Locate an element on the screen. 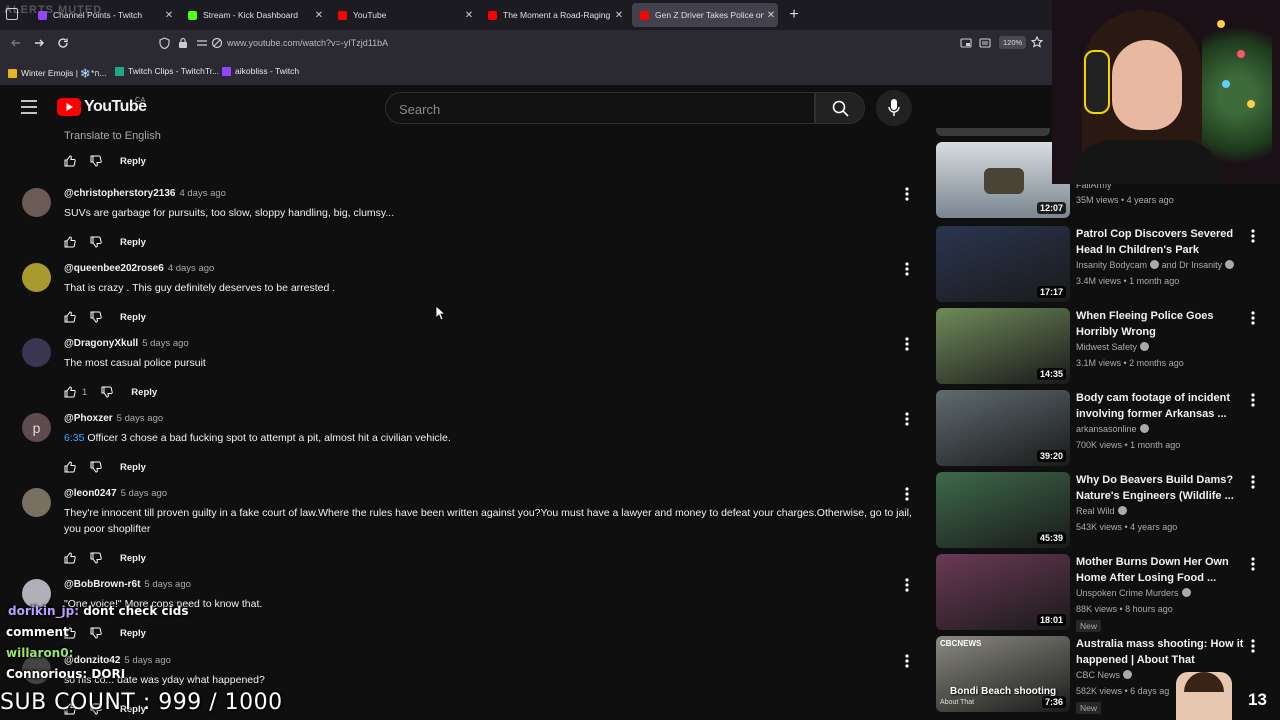 The image size is (1280, 720). picture-in-picture-icon is located at coordinates (966, 43).